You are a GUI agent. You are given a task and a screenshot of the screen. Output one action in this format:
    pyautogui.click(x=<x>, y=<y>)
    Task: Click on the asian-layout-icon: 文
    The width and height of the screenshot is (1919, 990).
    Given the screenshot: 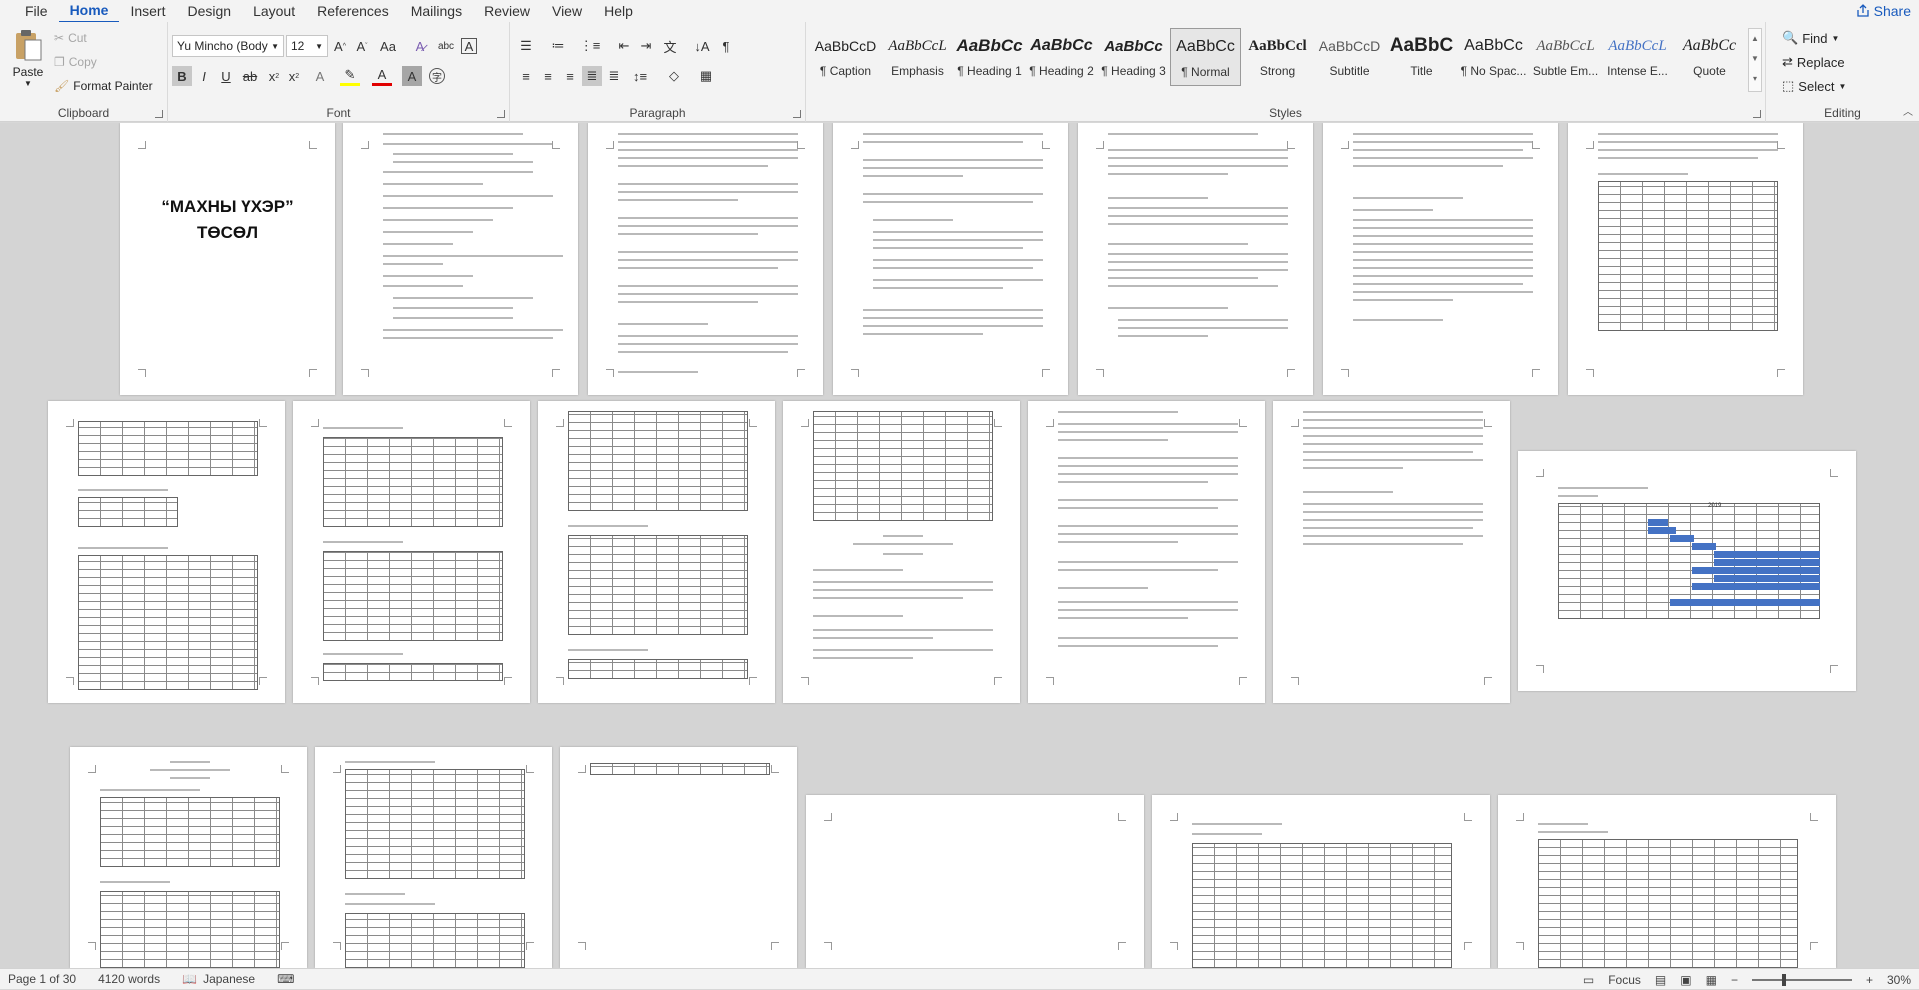 What is the action you would take?
    pyautogui.click(x=670, y=46)
    